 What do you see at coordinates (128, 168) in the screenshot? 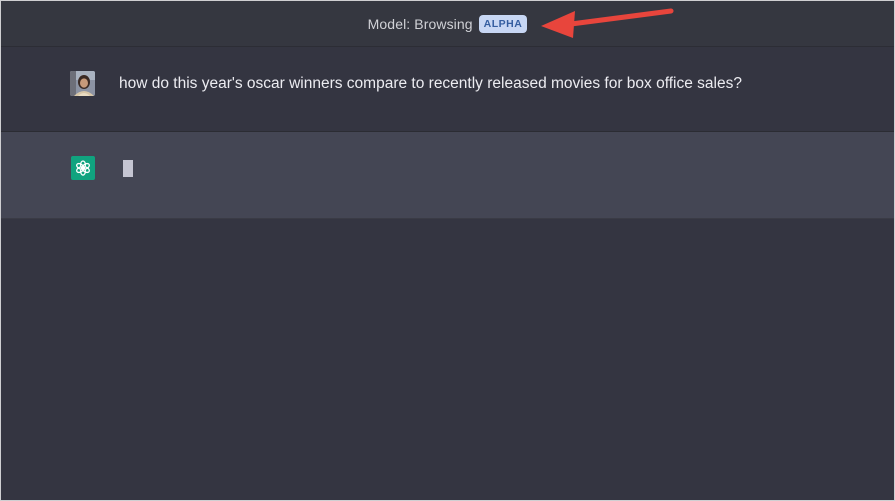
I see `typing-cursor` at bounding box center [128, 168].